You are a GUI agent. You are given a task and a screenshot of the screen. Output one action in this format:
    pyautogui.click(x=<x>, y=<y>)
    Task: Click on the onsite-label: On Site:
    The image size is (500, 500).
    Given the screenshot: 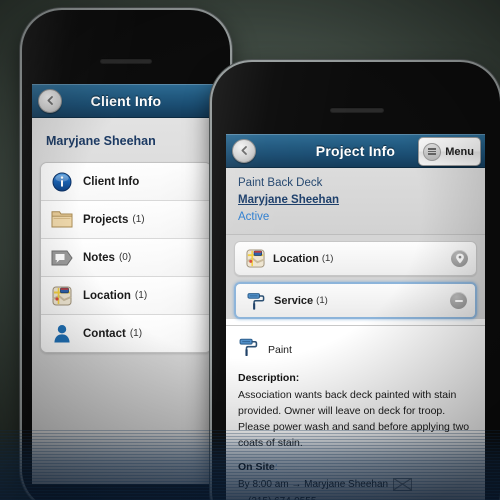 What is the action you would take?
    pyautogui.click(x=355, y=467)
    